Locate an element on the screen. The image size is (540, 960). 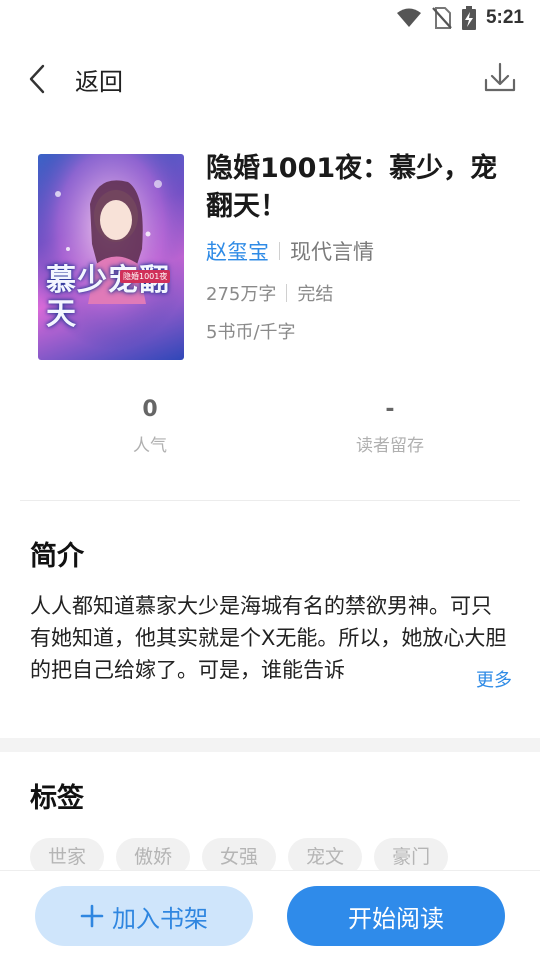
author-link: 赵玺宝 is located at coordinates (237, 251).